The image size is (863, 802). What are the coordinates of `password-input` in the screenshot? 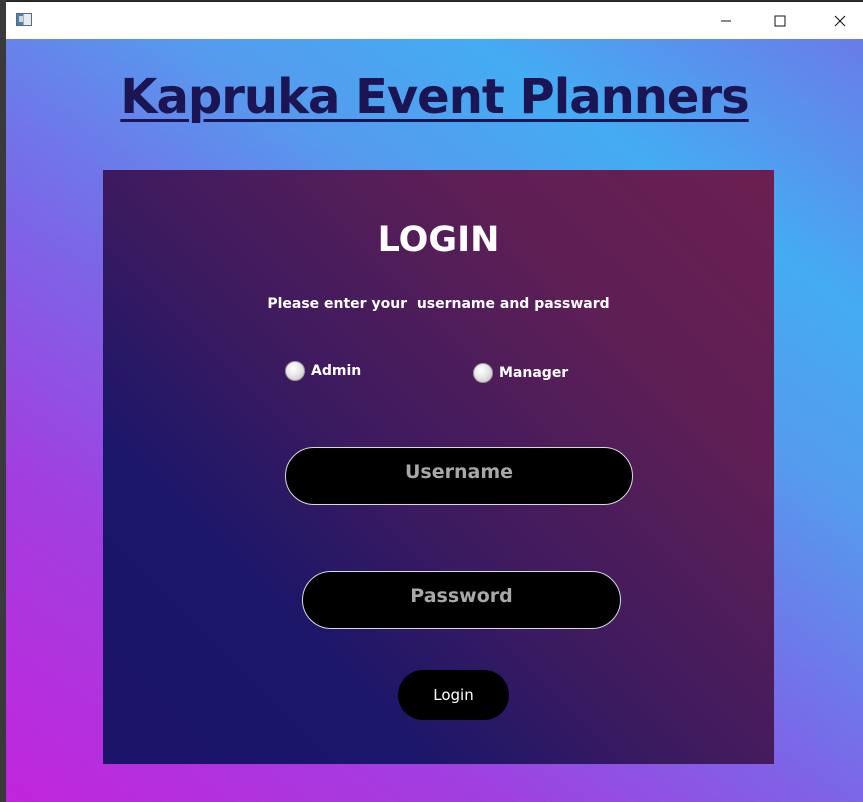 It's located at (461, 600).